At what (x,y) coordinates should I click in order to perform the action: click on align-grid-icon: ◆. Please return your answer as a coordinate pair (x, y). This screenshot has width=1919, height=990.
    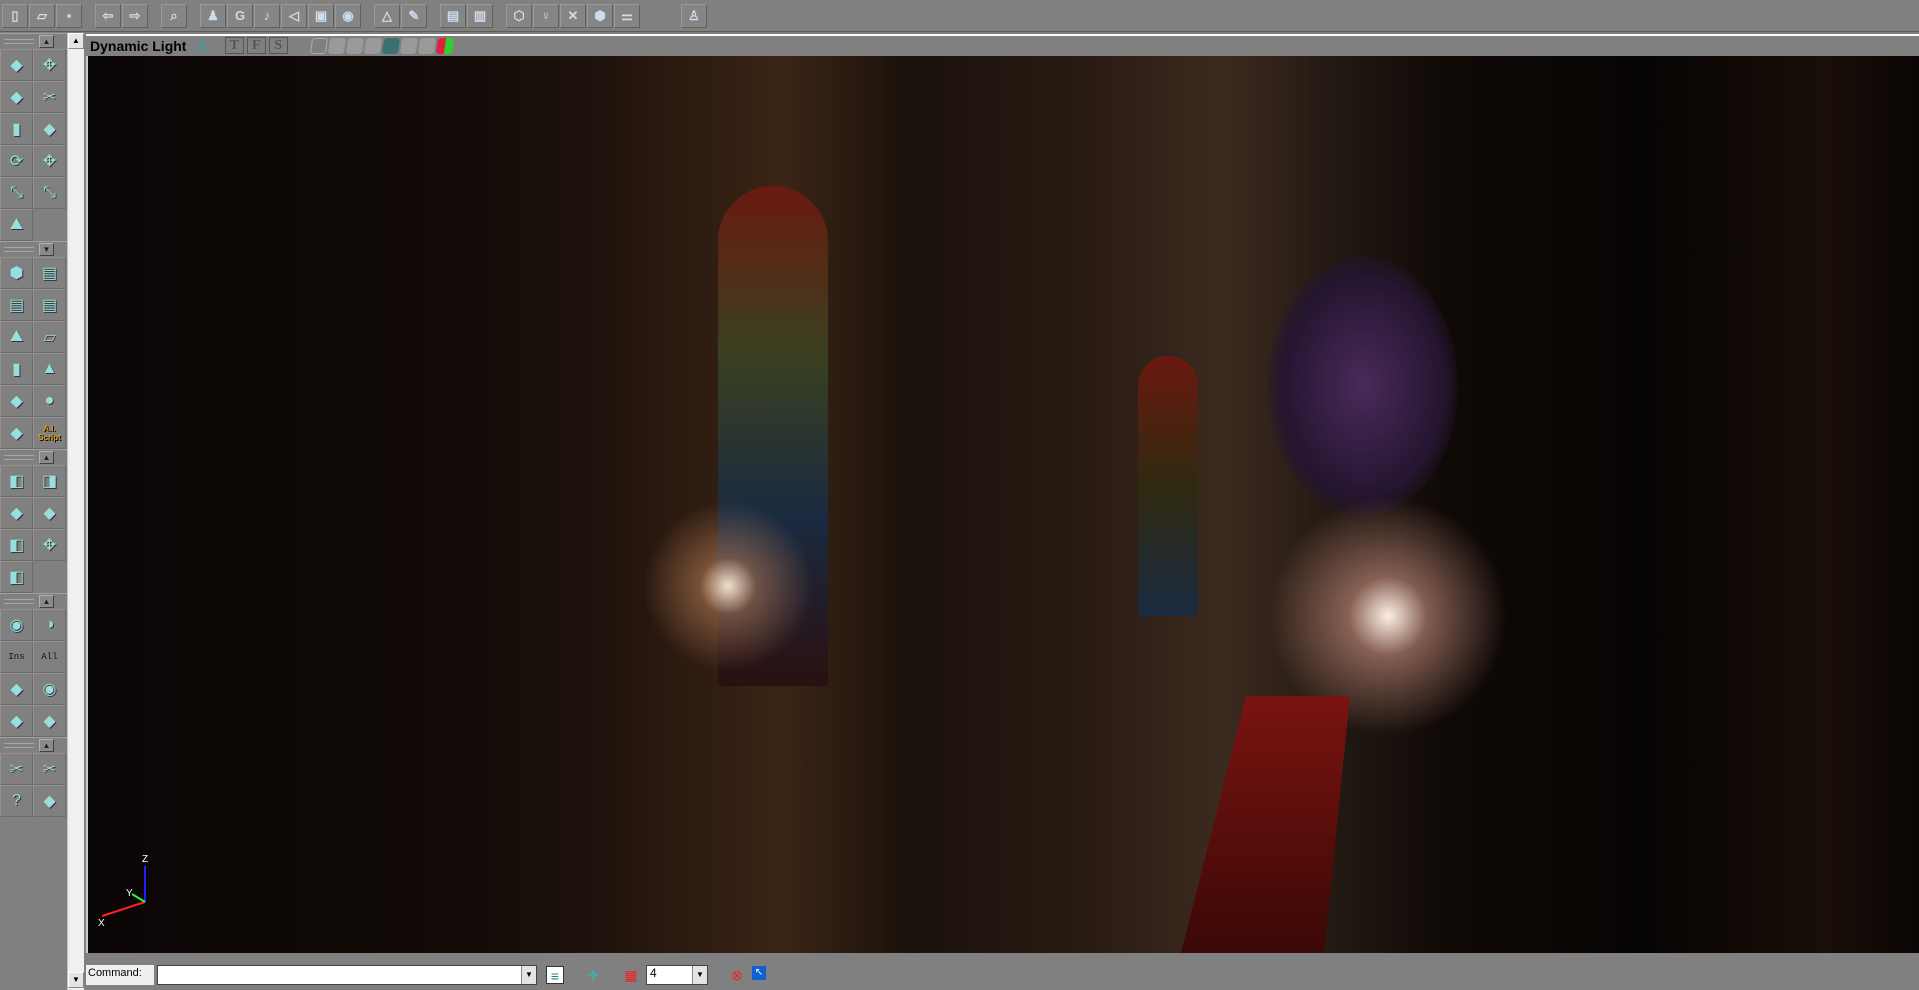
    Looking at the image, I should click on (16, 721).